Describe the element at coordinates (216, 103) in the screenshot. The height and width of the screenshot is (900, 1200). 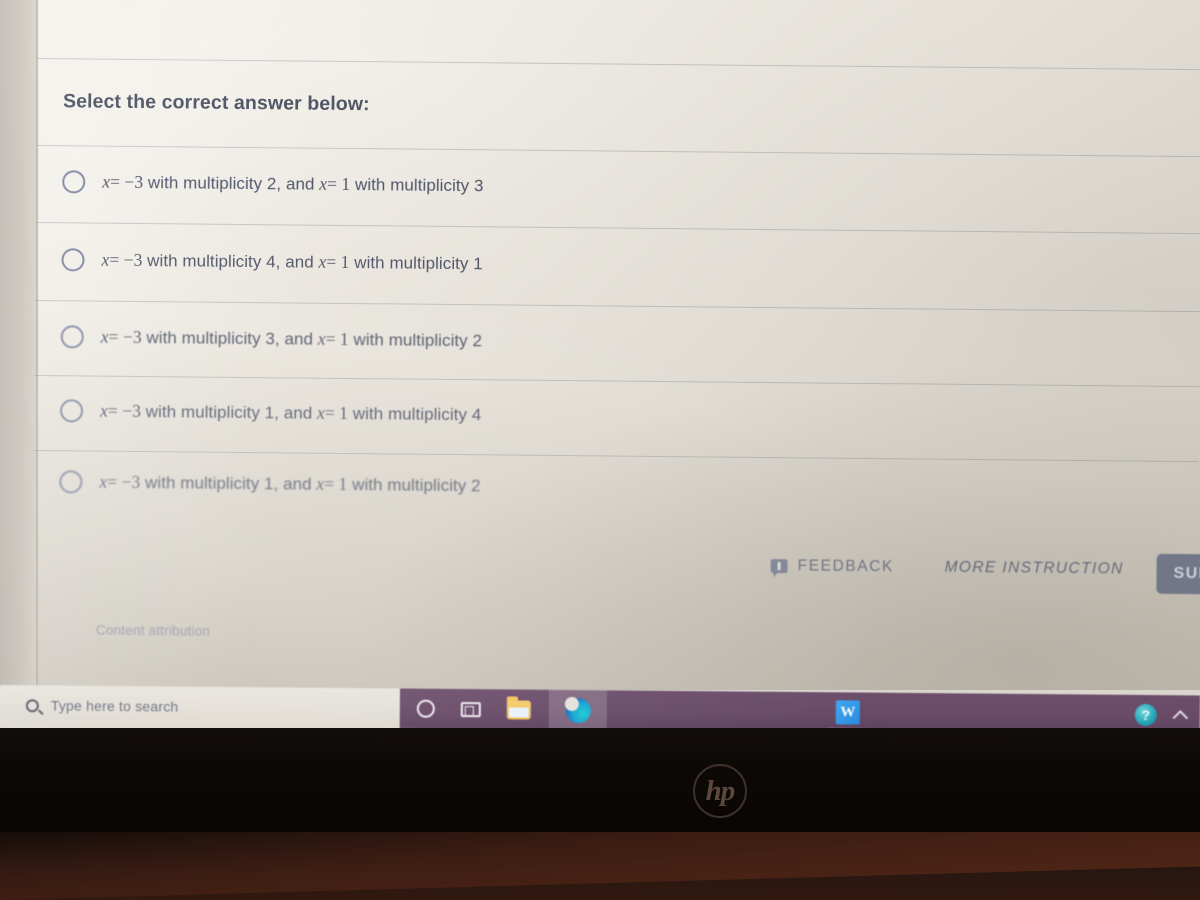
I see `question-prompt: Select the correct answer below:` at that location.